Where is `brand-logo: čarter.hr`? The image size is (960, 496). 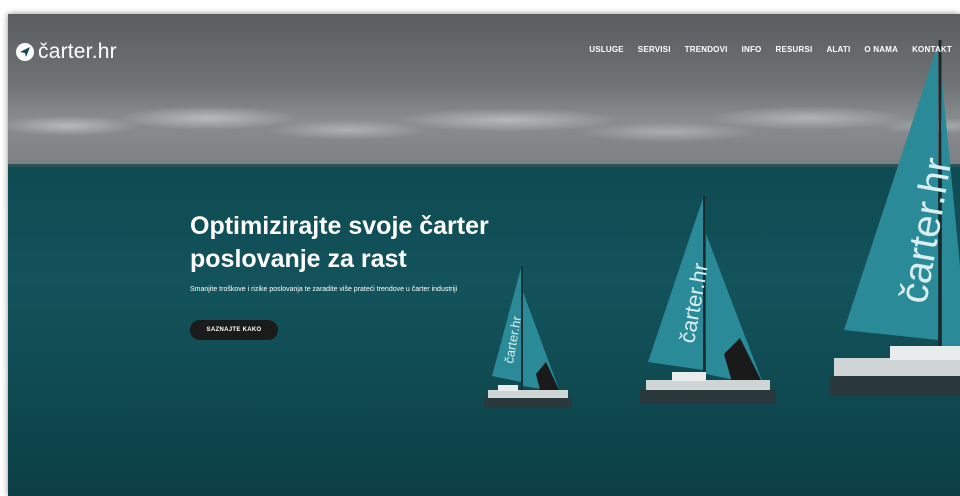 brand-logo: čarter.hr is located at coordinates (66, 52).